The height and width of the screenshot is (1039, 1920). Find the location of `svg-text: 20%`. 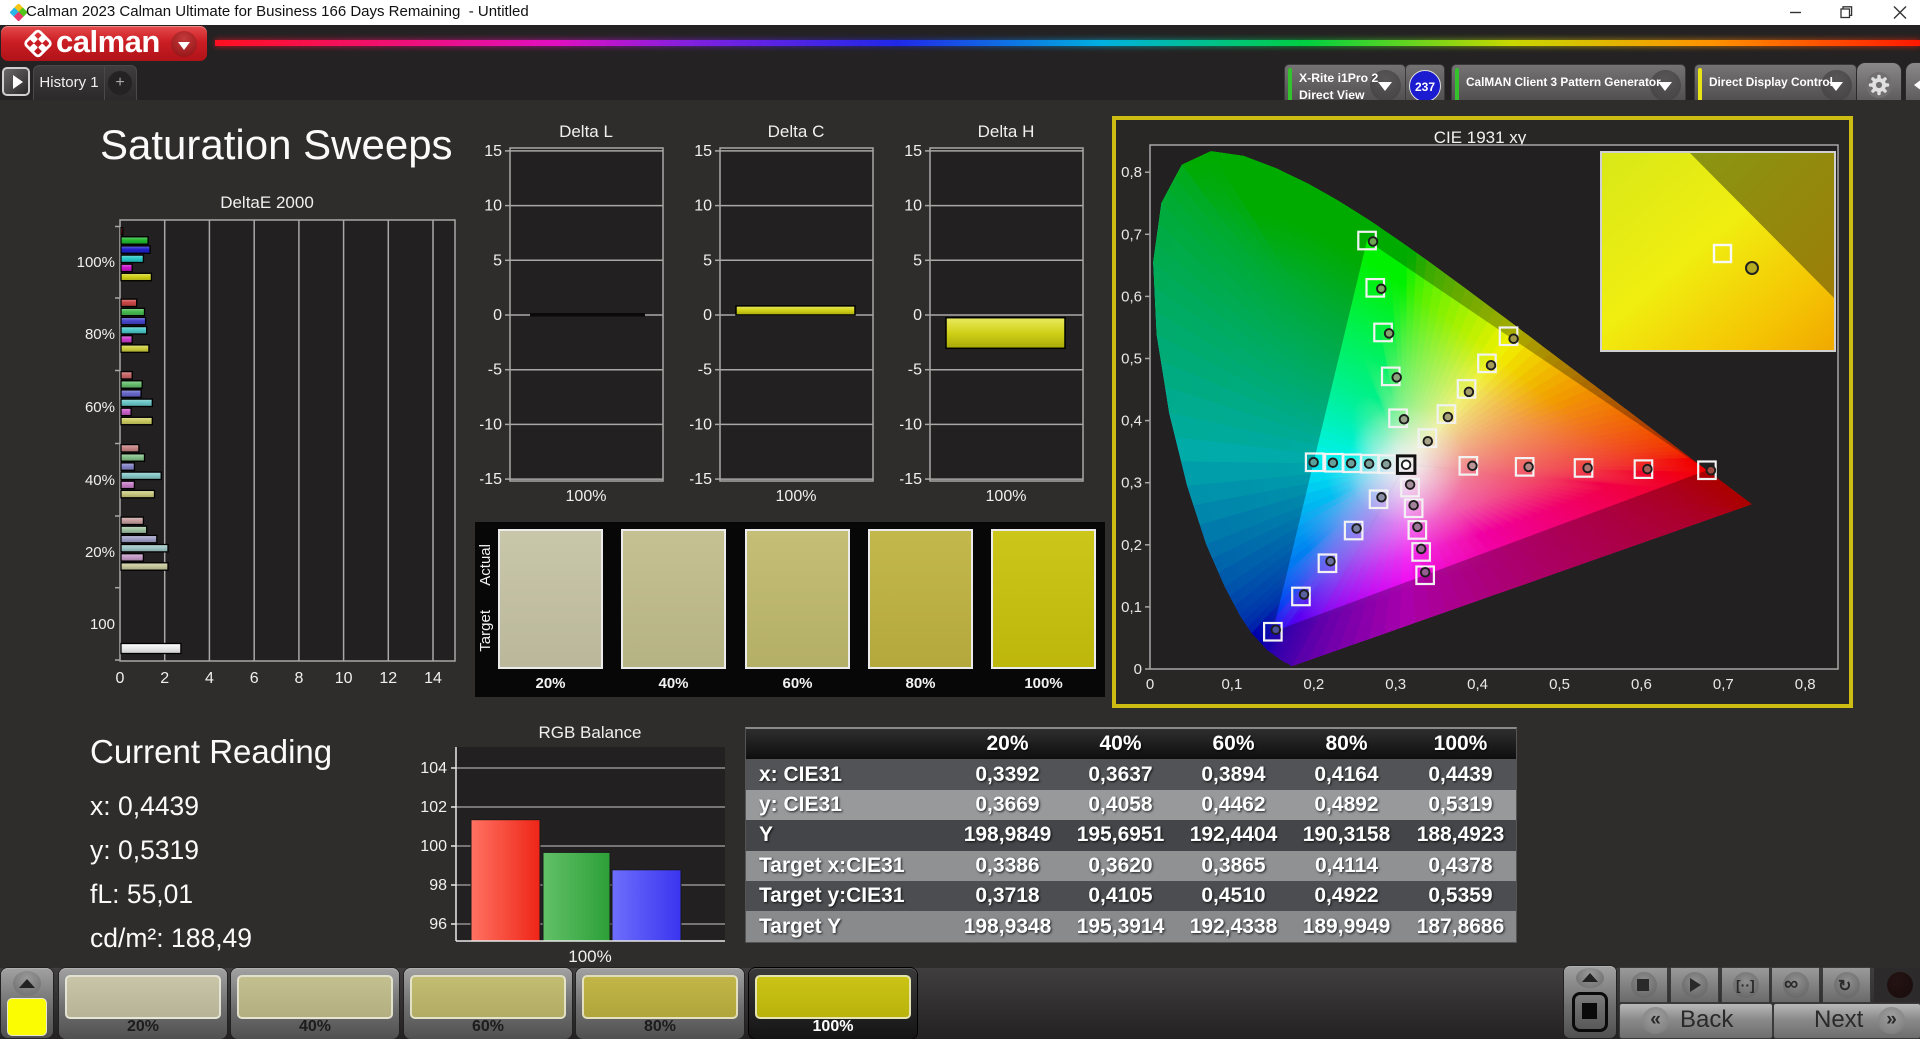

svg-text: 20% is located at coordinates (100, 552).